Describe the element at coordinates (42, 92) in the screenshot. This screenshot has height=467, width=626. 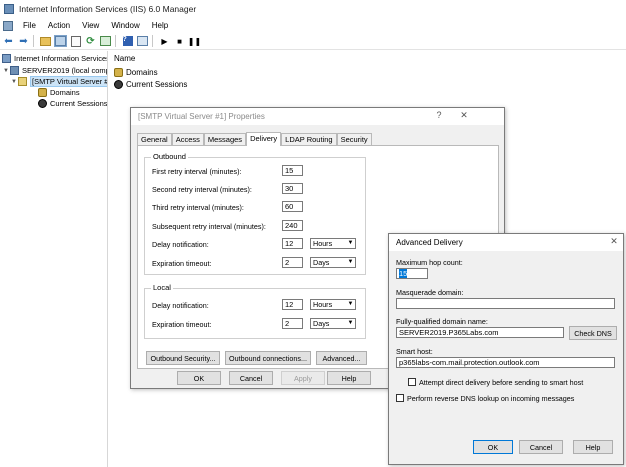
I see `domains-icon` at that location.